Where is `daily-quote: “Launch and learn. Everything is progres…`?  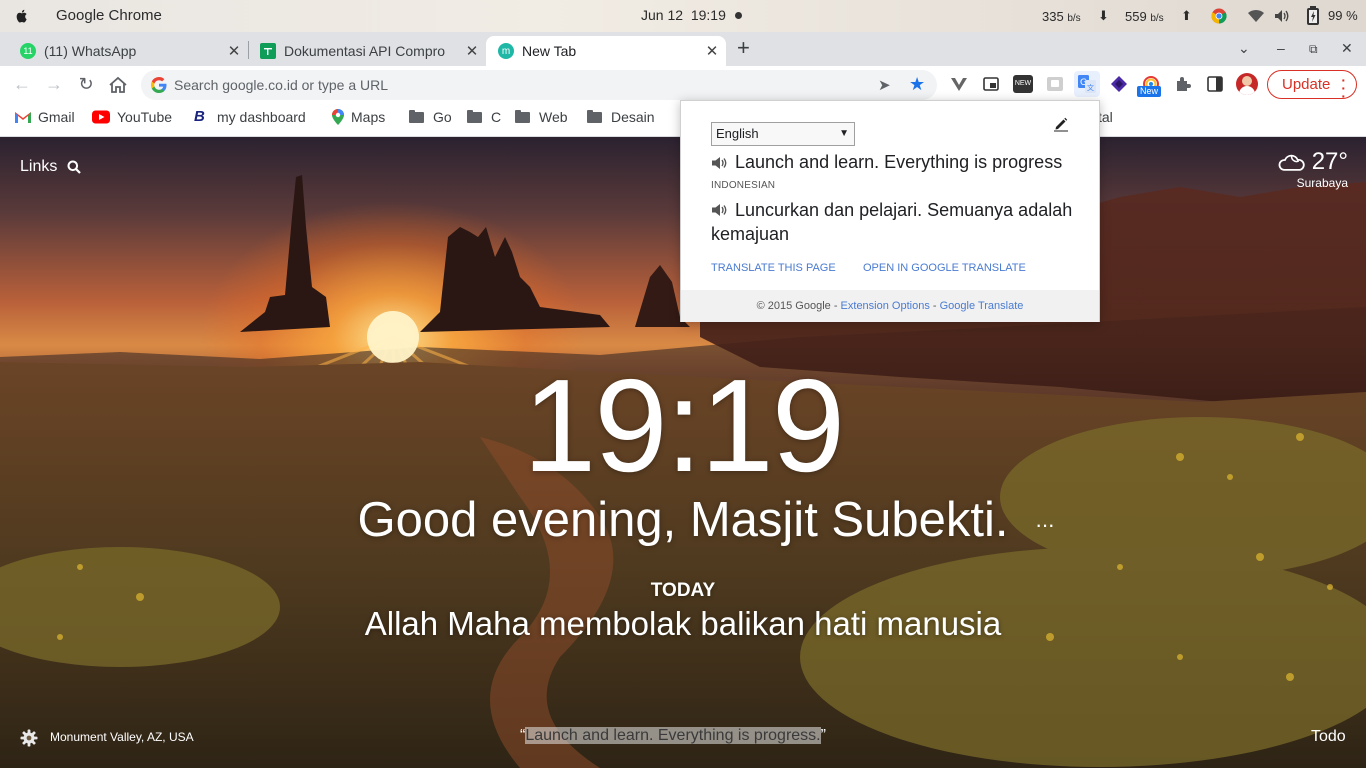
daily-quote: “Launch and learn. Everything is progres… is located at coordinates (673, 736).